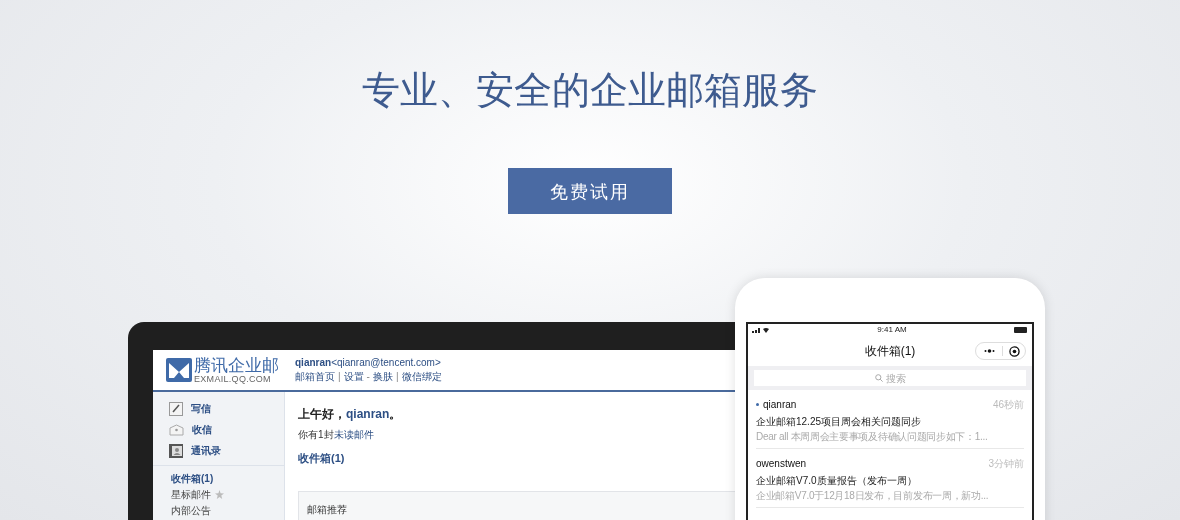  Describe the element at coordinates (176, 408) in the screenshot. I see `pencil-icon` at that location.